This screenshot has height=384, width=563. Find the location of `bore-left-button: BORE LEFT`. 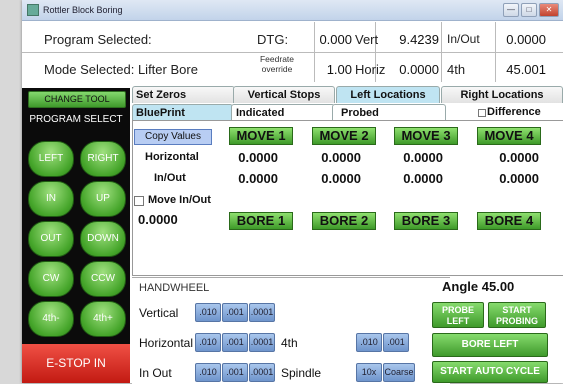

bore-left-button: BORE LEFT is located at coordinates (490, 345).